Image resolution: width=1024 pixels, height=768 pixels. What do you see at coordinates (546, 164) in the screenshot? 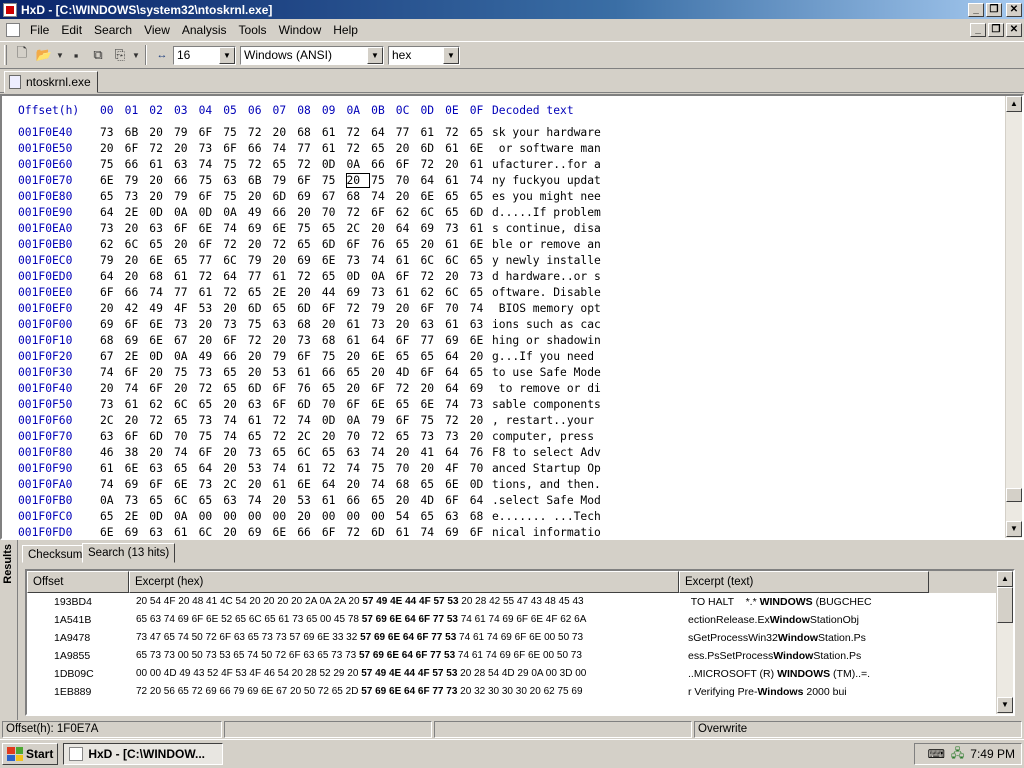
I see `decoded-text: ufacturer..for a` at bounding box center [546, 164].